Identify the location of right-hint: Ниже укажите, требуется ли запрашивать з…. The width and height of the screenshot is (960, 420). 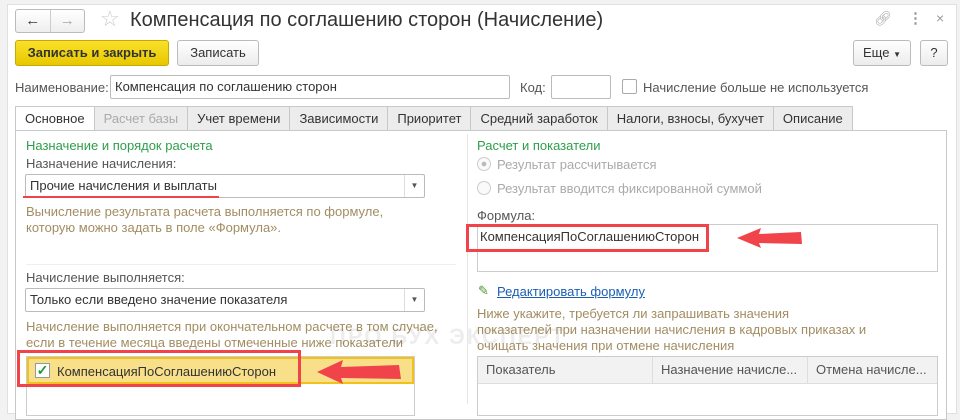
(671, 330).